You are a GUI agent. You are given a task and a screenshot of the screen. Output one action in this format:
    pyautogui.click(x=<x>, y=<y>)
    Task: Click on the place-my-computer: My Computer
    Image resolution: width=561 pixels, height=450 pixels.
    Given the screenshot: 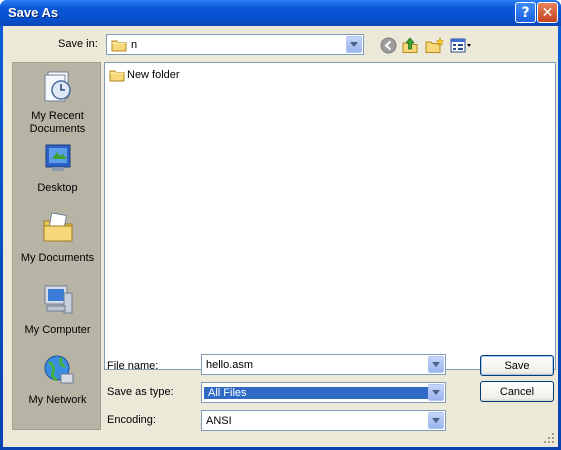 What is the action you would take?
    pyautogui.click(x=57, y=310)
    